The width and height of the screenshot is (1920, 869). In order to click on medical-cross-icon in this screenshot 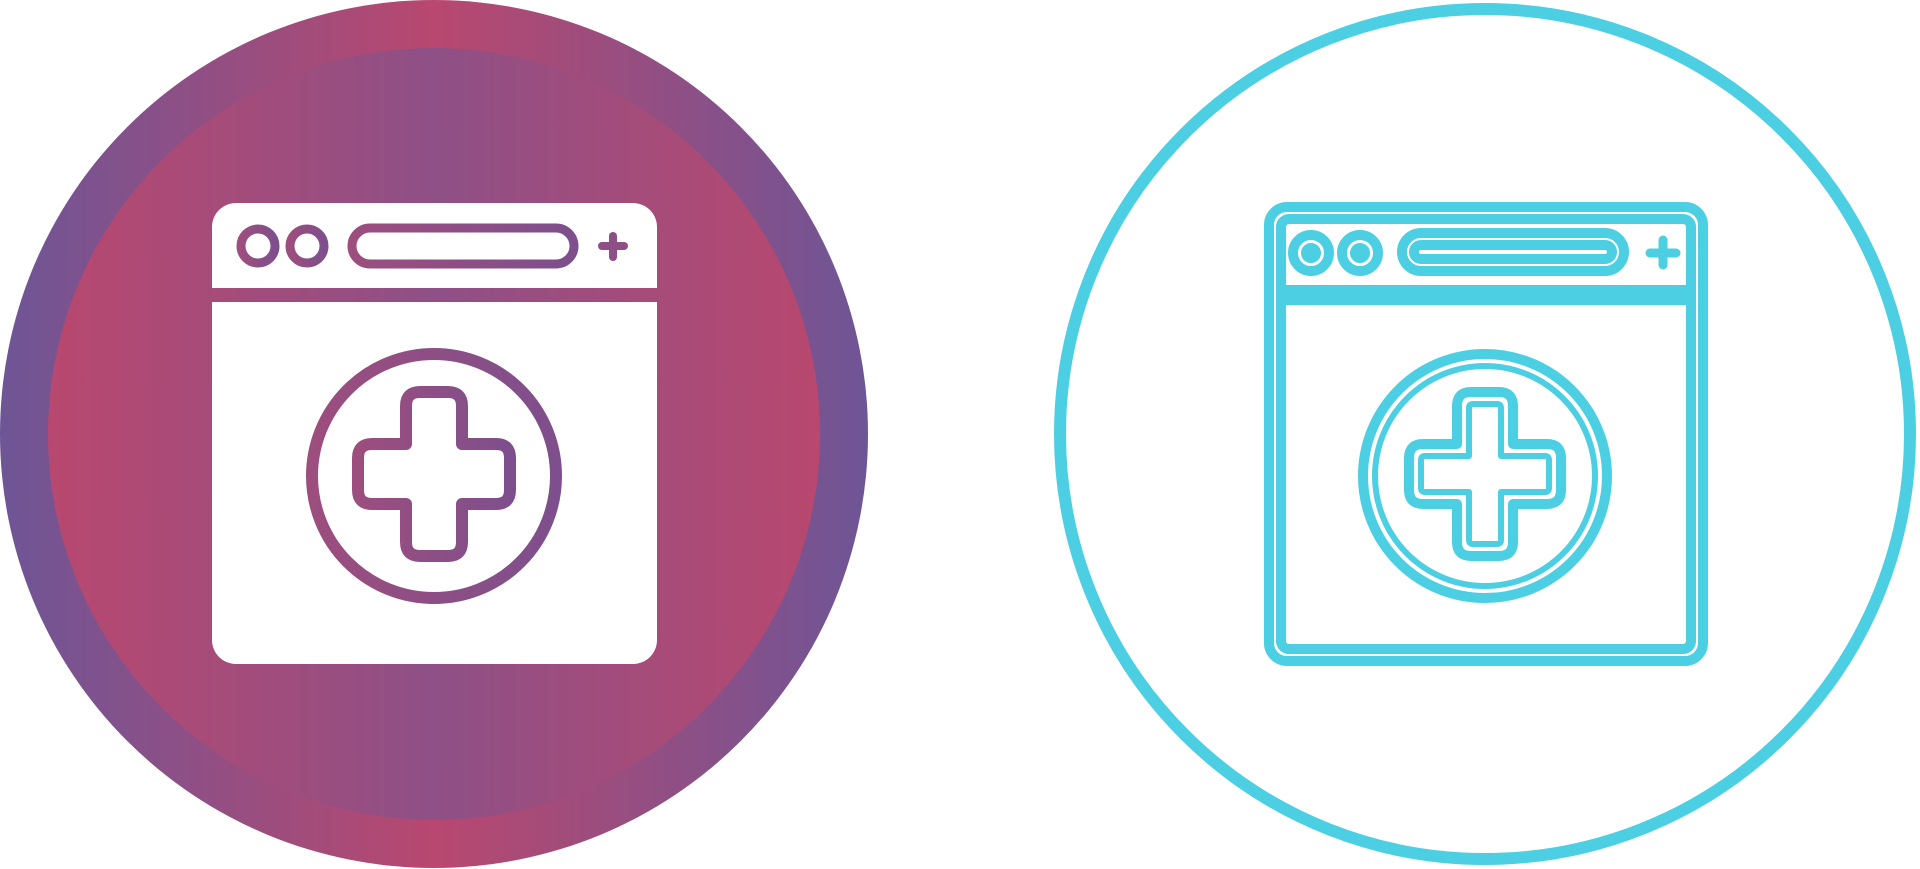, I will do `click(1485, 474)`.